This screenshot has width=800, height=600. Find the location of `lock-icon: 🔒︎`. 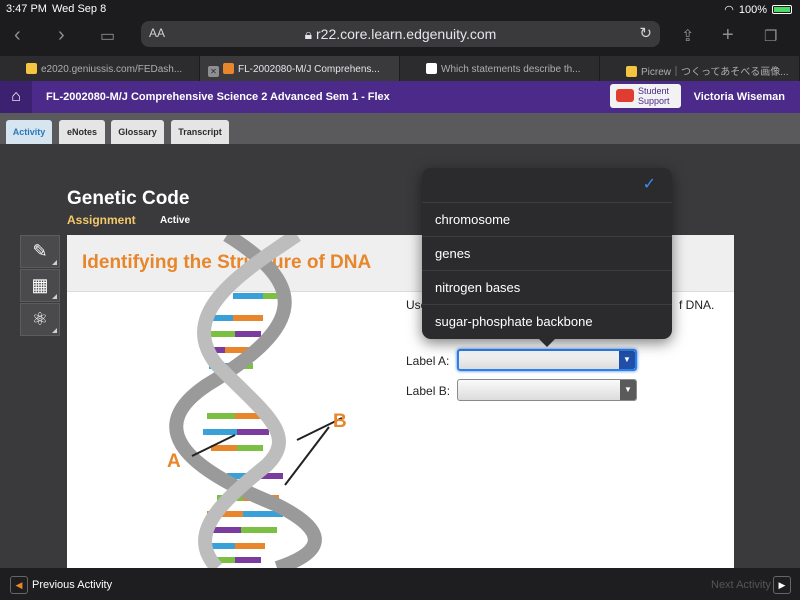

lock-icon: 🔒︎ is located at coordinates (308, 34).